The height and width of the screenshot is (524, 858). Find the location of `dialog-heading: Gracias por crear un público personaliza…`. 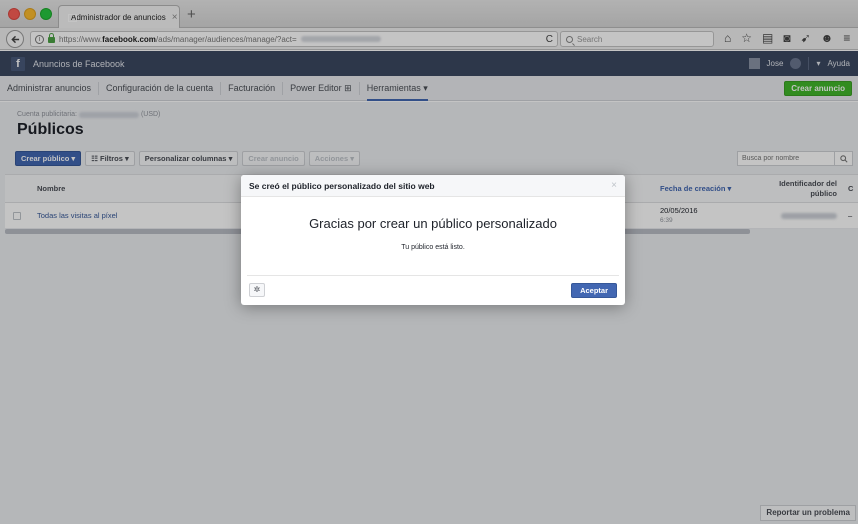

dialog-heading: Gracias por crear un público personaliza… is located at coordinates (433, 223).